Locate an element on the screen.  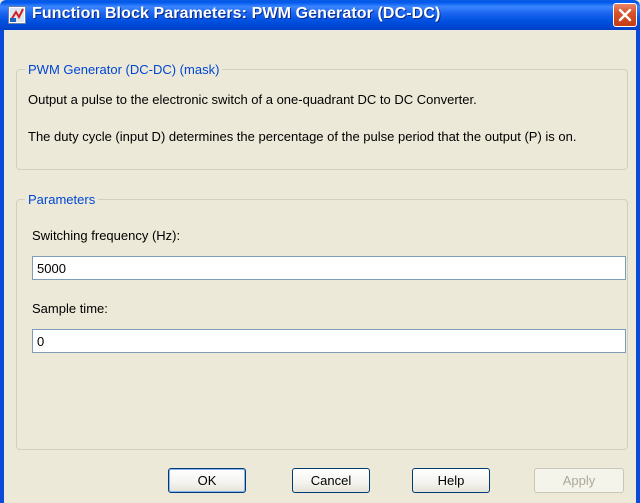
ok-button: OK is located at coordinates (207, 480).